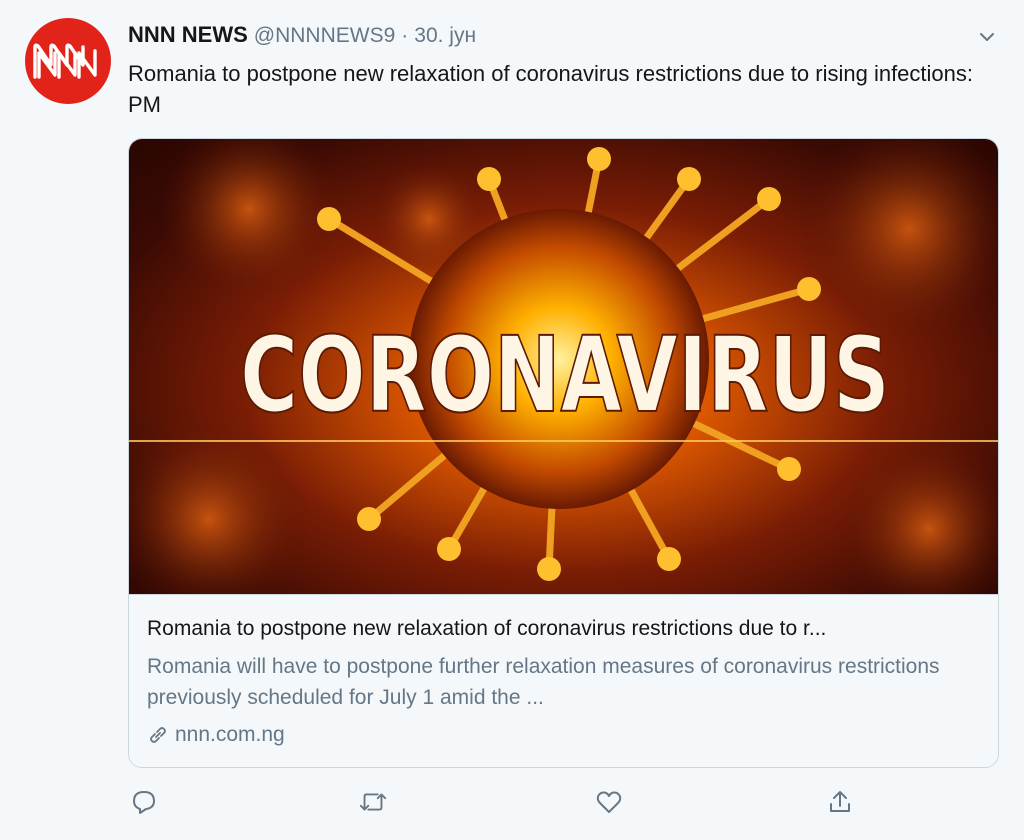  Describe the element at coordinates (609, 802) in the screenshot. I see `heart-icon` at that location.